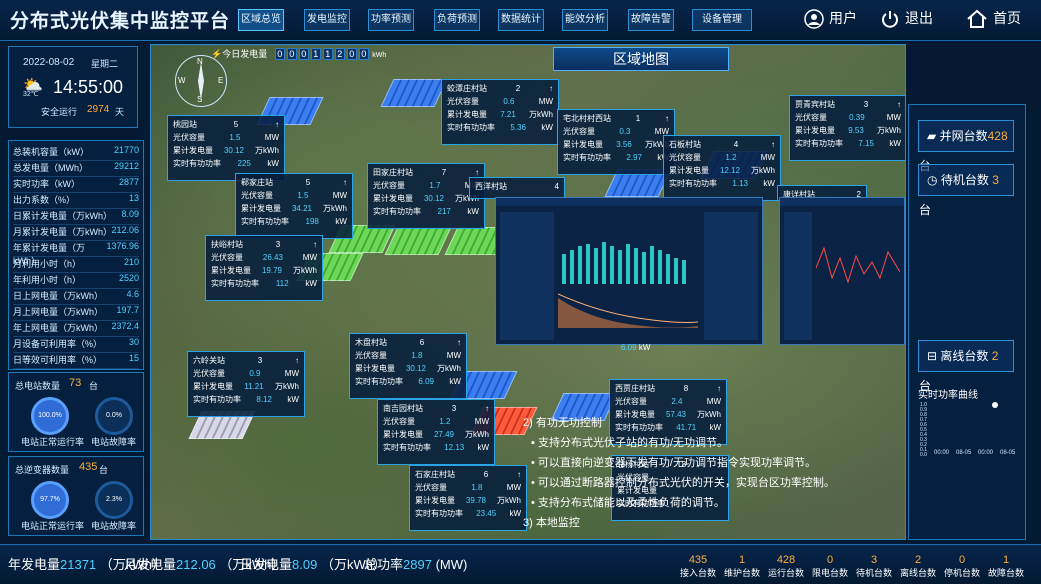 Image resolution: width=1041 pixels, height=584 pixels. What do you see at coordinates (226, 148) in the screenshot?
I see `station-card: 桃园站 5 ↑ 光伏容量 1.5 MW 累计发电量 30.12 万kWh 实时有功功率 225 kW` at bounding box center [226, 148].